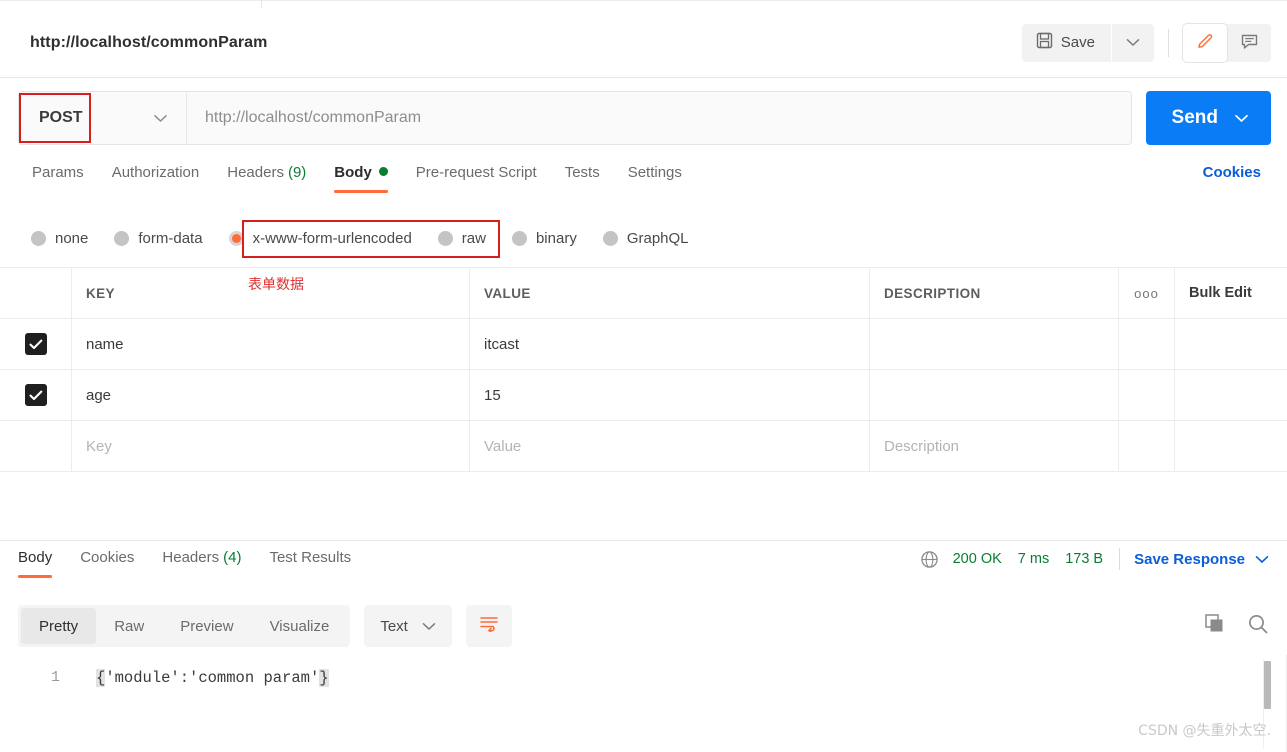  What do you see at coordinates (39, 703) in the screenshot?
I see `line-number-gutter: 1` at bounding box center [39, 703].